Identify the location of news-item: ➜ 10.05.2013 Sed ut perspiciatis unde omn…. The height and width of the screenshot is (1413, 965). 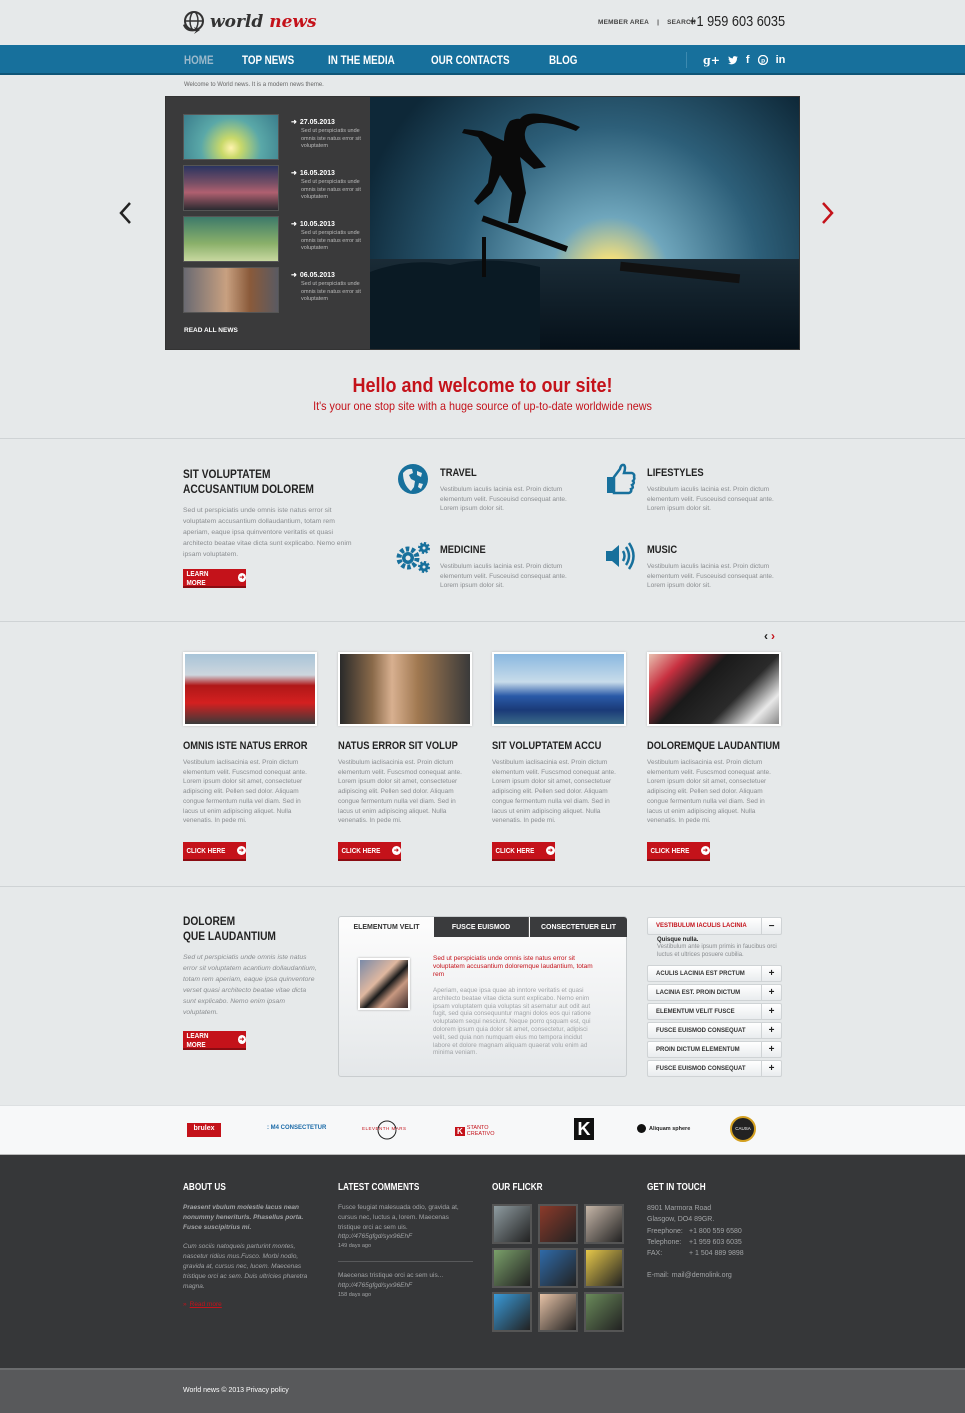
(272, 239).